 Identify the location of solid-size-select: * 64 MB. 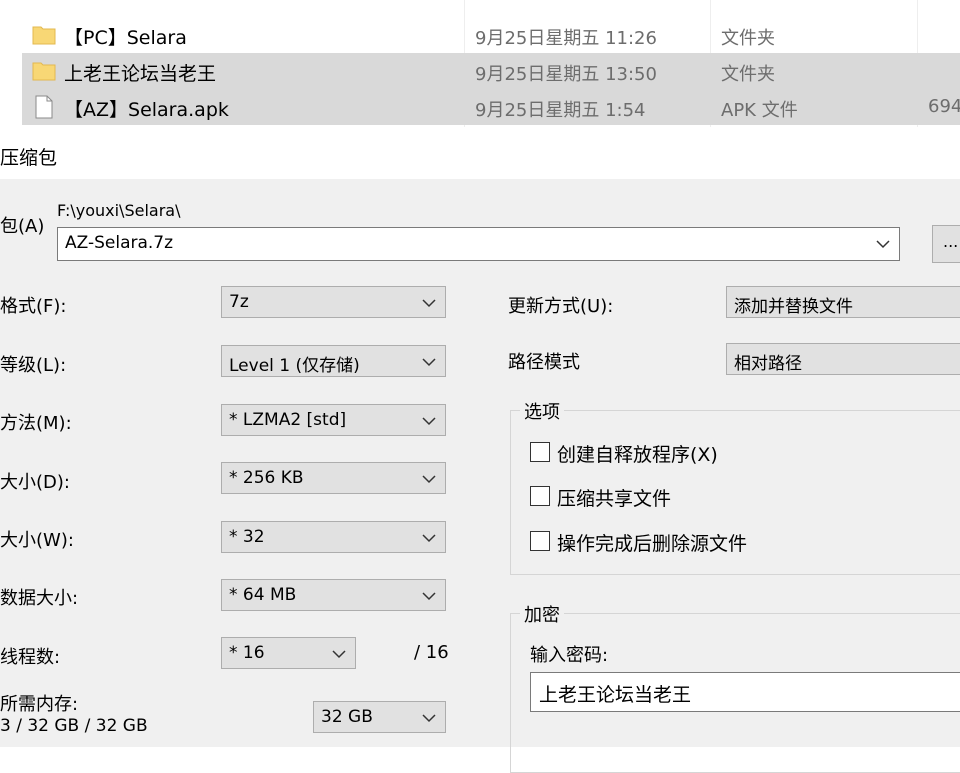
(333, 595).